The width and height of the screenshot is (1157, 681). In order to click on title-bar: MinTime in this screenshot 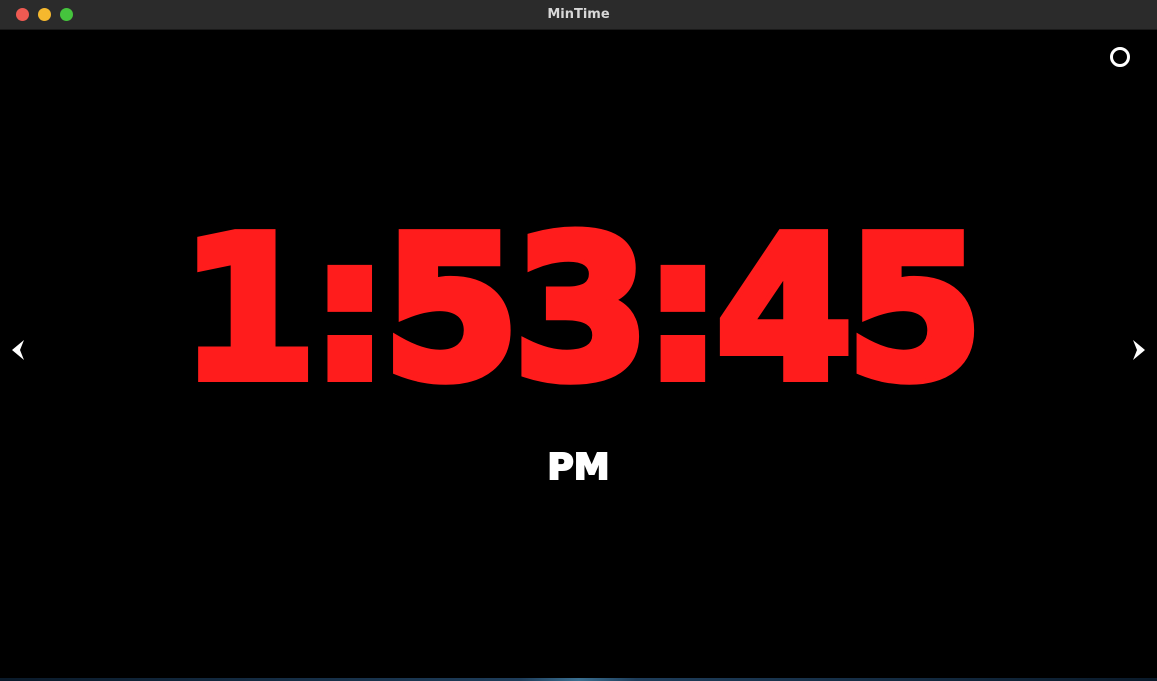, I will do `click(578, 15)`.